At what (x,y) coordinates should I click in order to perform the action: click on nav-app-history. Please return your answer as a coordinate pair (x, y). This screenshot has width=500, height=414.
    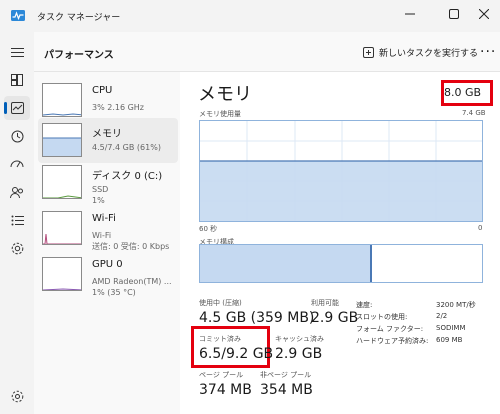
    Looking at the image, I should click on (17, 136).